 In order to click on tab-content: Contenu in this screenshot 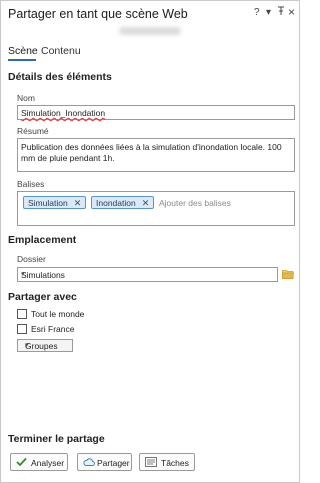, I will do `click(61, 51)`.